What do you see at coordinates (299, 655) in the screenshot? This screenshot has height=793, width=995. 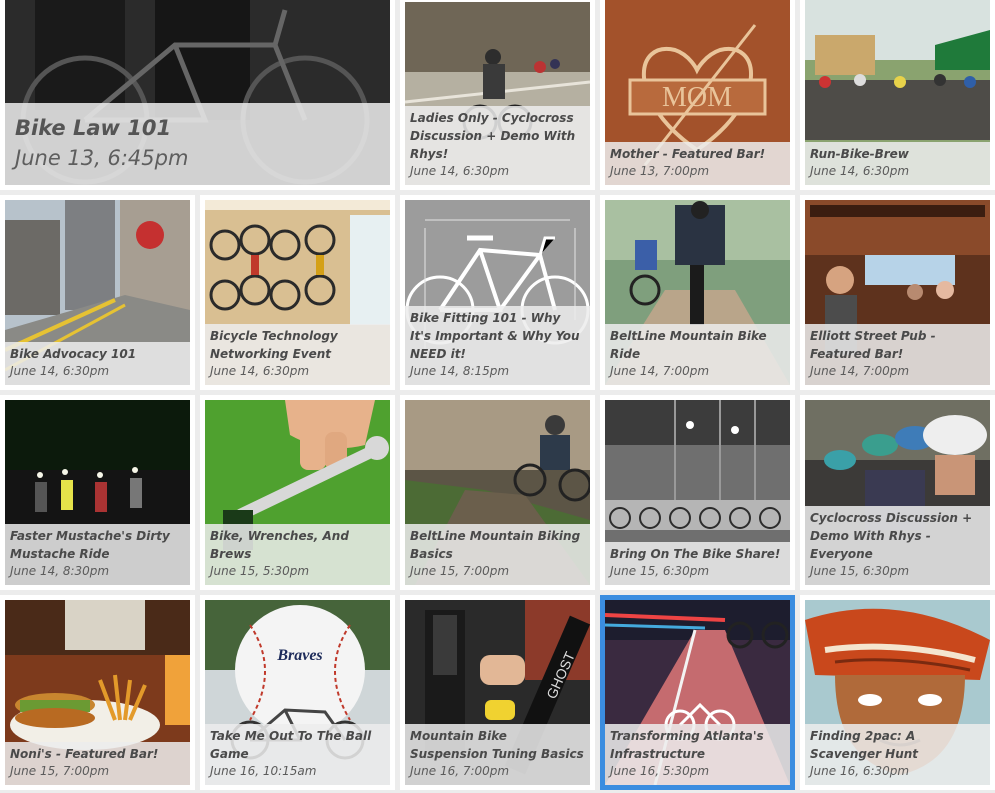 I see `svg-text: Braves` at bounding box center [299, 655].